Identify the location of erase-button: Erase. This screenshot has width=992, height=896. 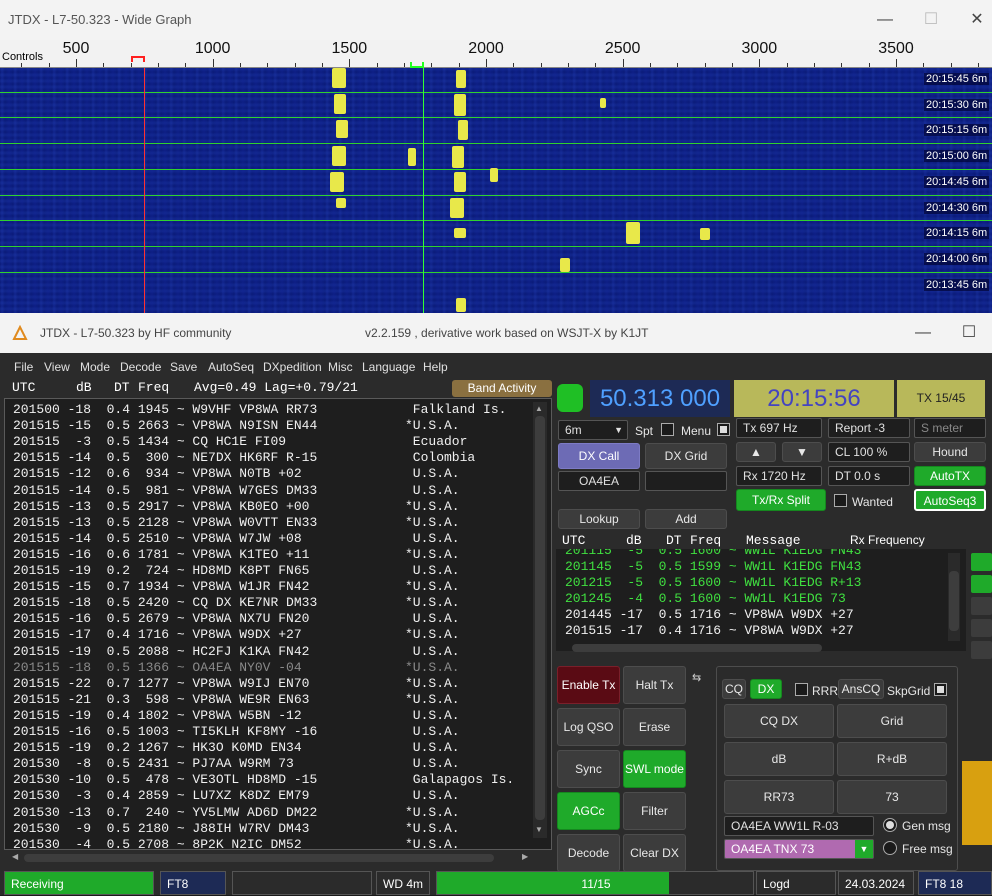
(654, 727).